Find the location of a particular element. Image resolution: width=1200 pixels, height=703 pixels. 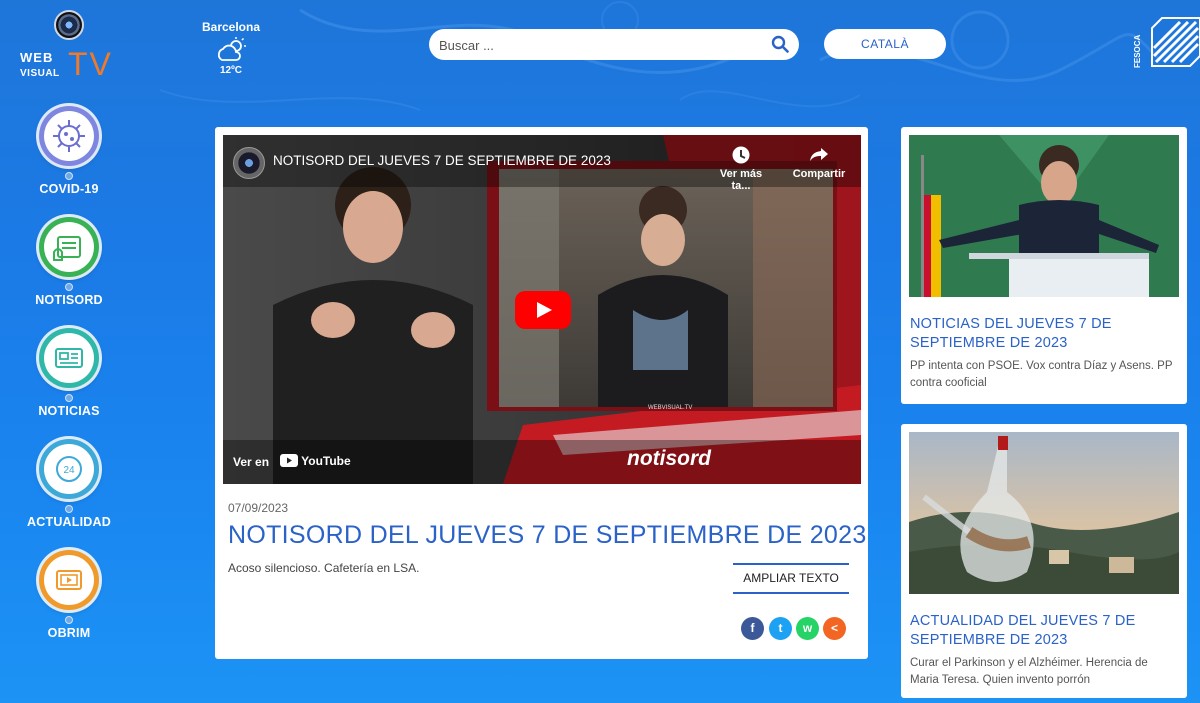

camera-lens-icon is located at coordinates (69, 25).